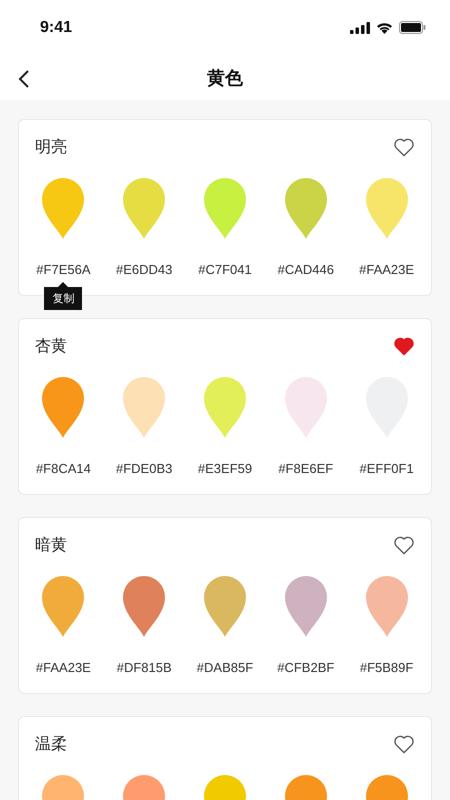 This screenshot has width=450, height=800. What do you see at coordinates (144, 667) in the screenshot?
I see `hex-code: #DF815B` at bounding box center [144, 667].